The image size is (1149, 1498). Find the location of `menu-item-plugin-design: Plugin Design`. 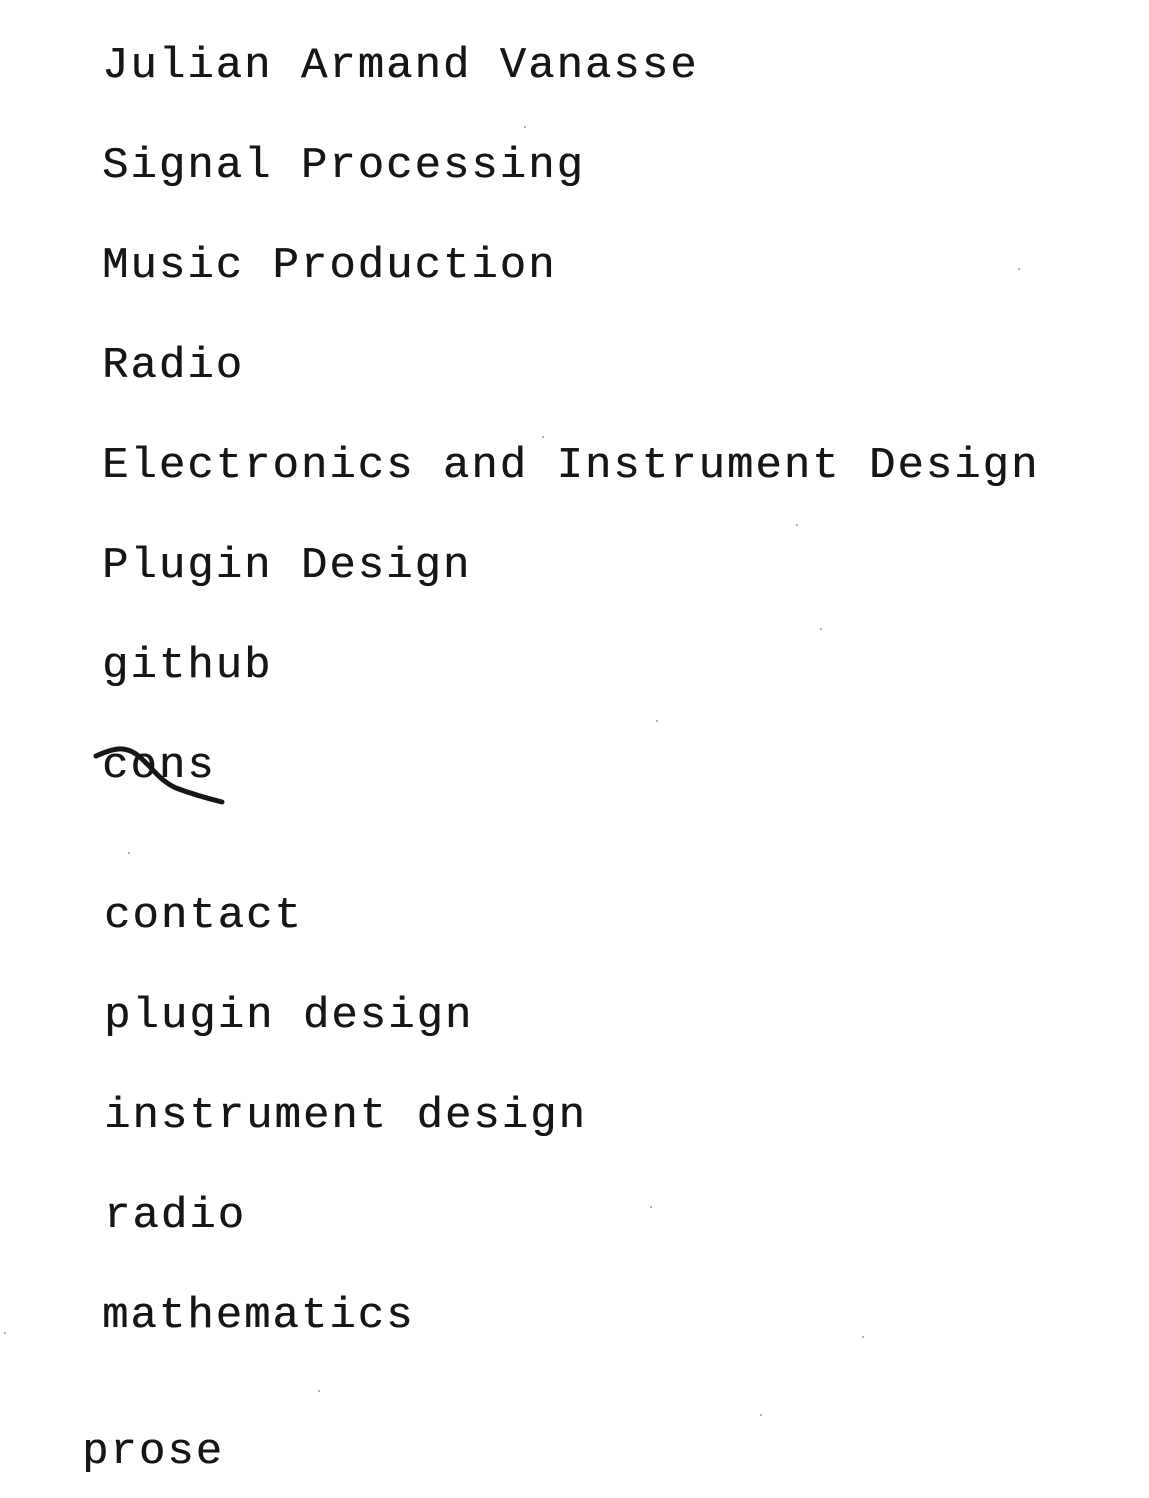

menu-item-plugin-design: Plugin Design is located at coordinates (286, 566).